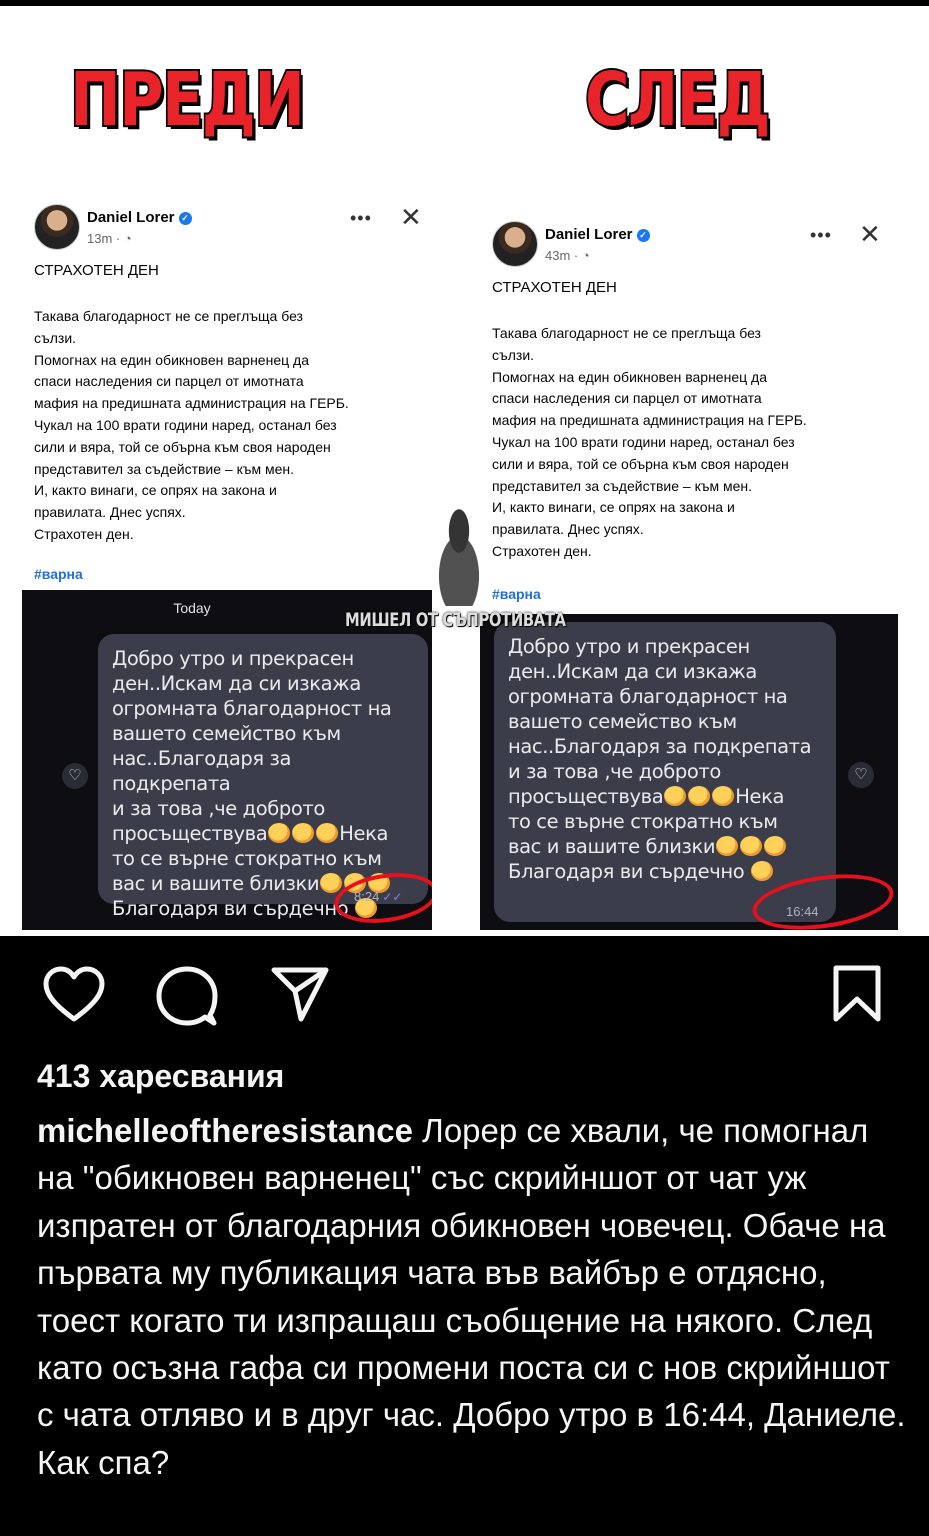 Image resolution: width=929 pixels, height=1536 pixels. Describe the element at coordinates (192, 608) in the screenshot. I see `chat-day-label: Today` at that location.